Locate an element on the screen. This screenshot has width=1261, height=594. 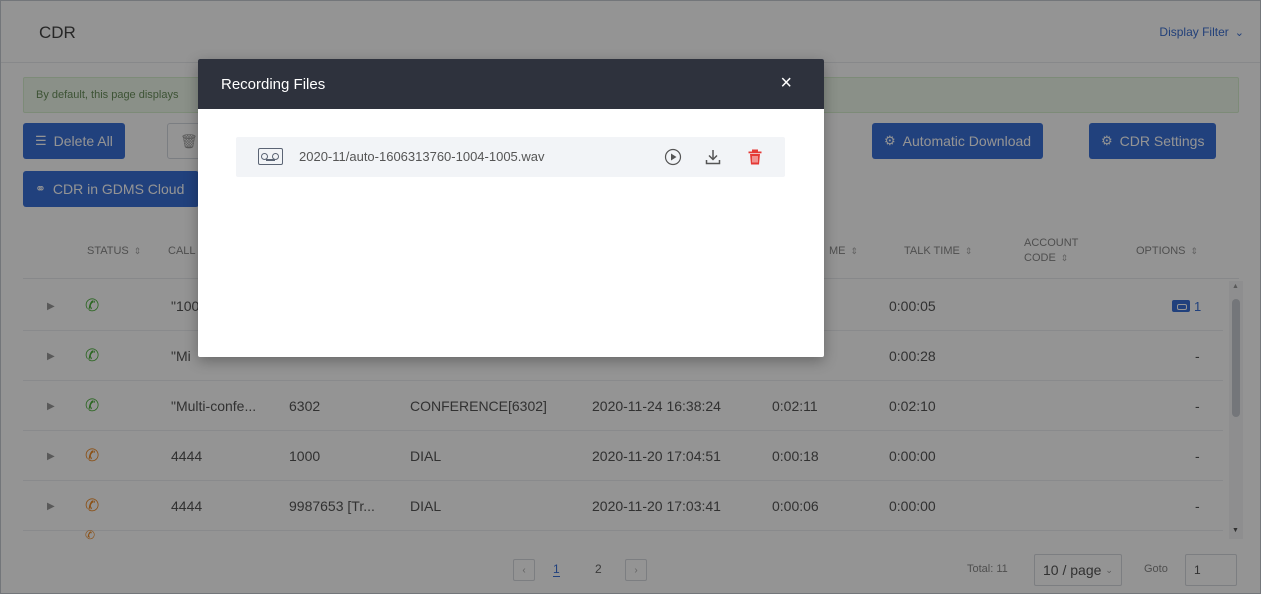
dialog-header: Recording Files × is located at coordinates (511, 84).